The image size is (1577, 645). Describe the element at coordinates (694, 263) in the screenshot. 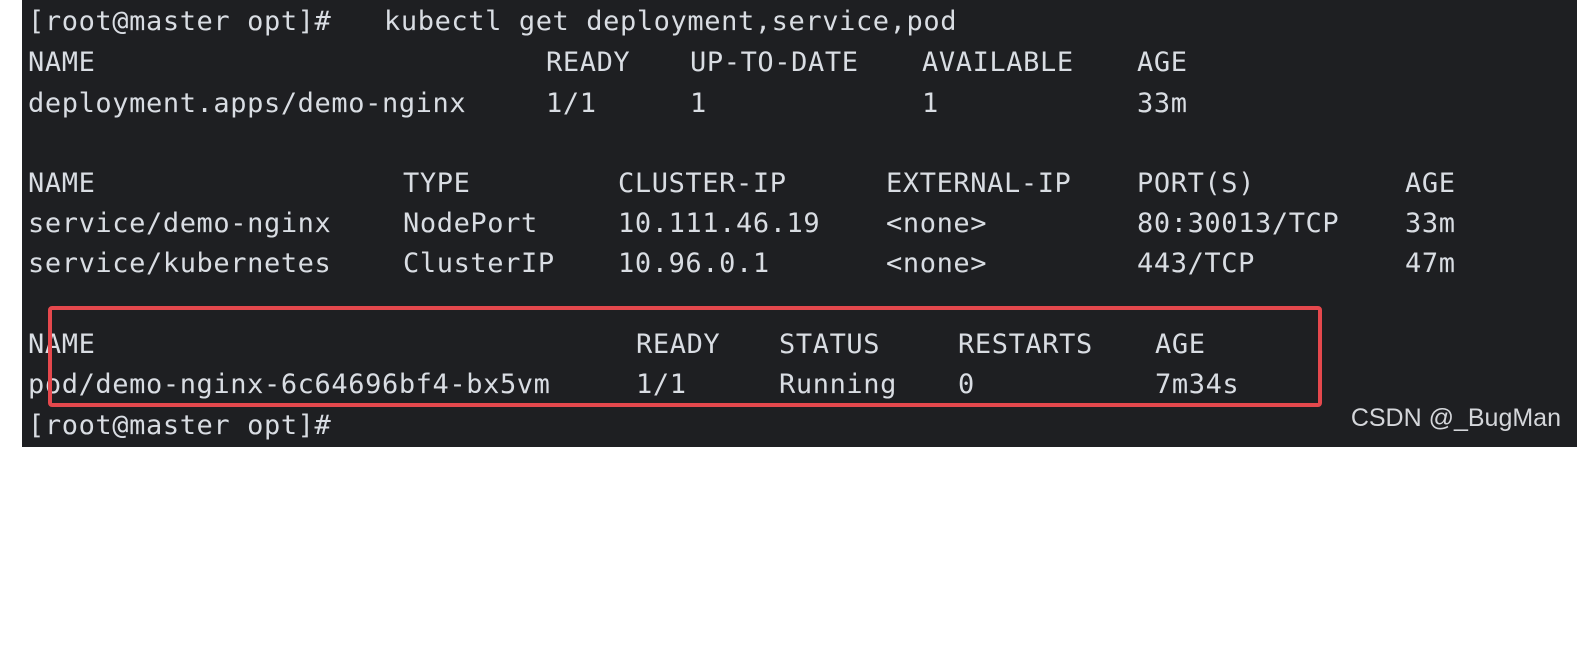

I see `service-cluster-ip: 10.96.0.1` at that location.